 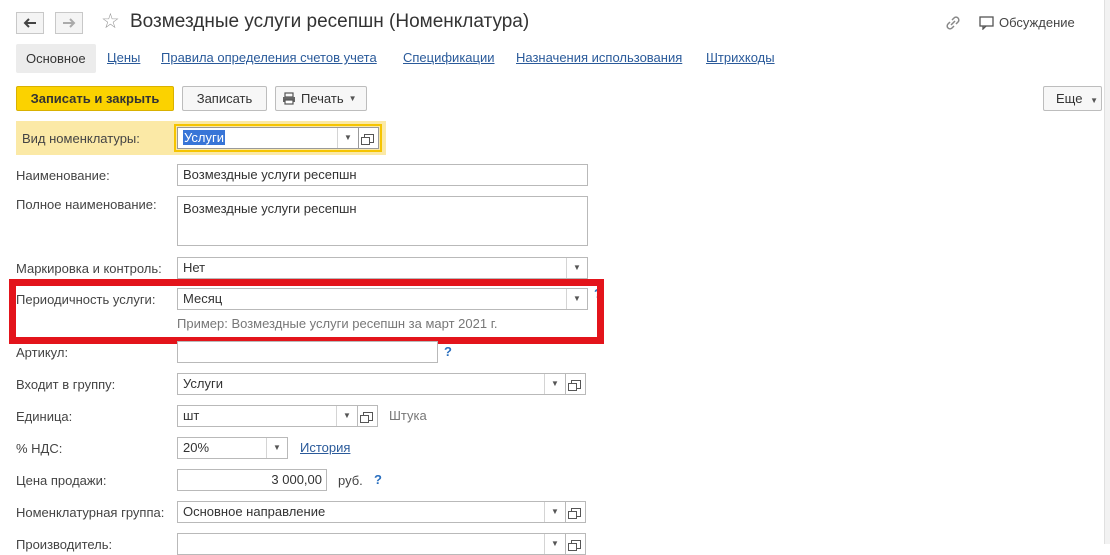 I want to click on printer-icon, so click(x=289, y=98).